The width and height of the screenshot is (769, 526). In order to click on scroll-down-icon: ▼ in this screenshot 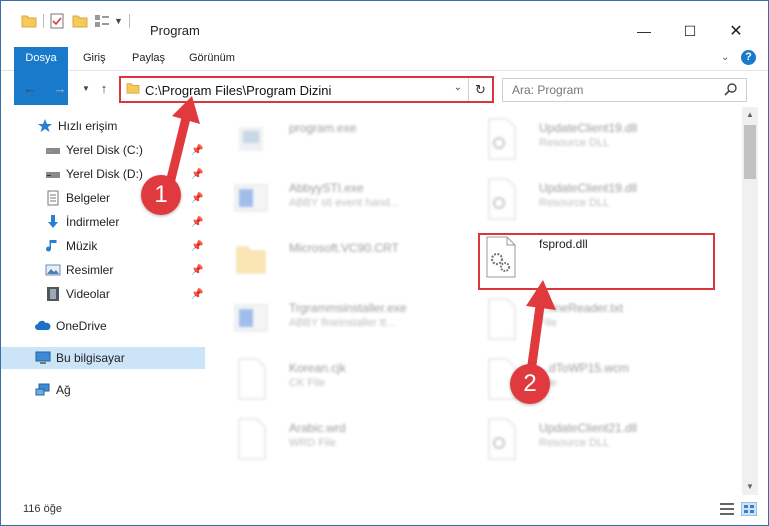, I will do `click(750, 487)`.